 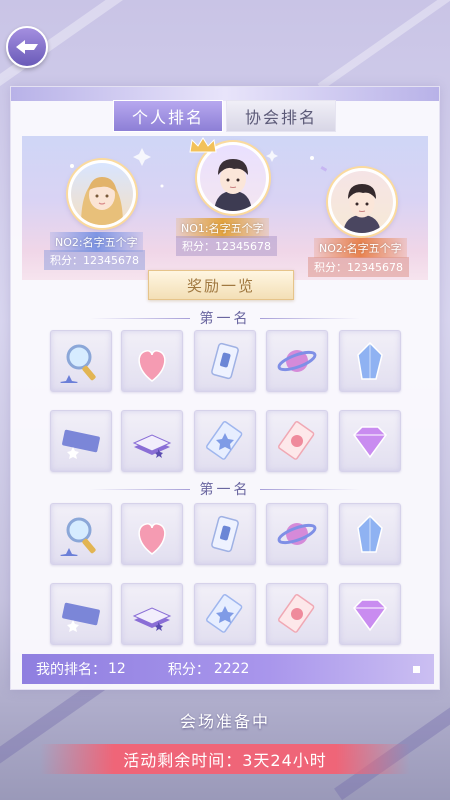 I want to click on rank-name-right: NO2:名字五个字, so click(x=360, y=248).